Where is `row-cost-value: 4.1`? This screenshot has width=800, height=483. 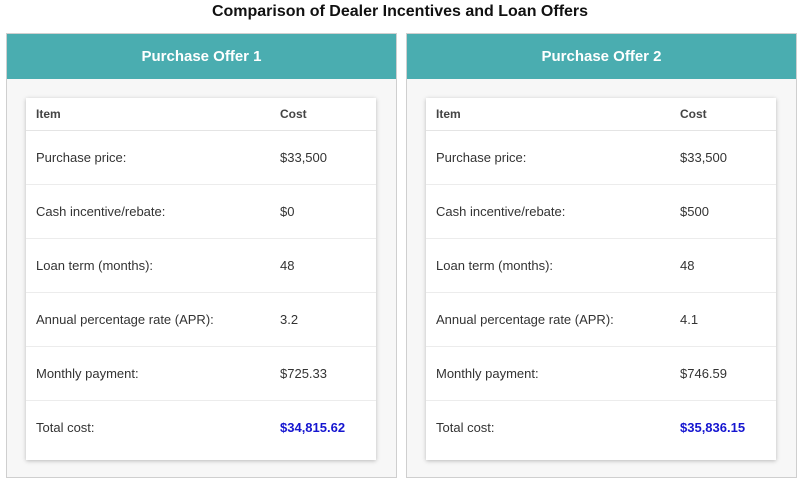 row-cost-value: 4.1 is located at coordinates (723, 319).